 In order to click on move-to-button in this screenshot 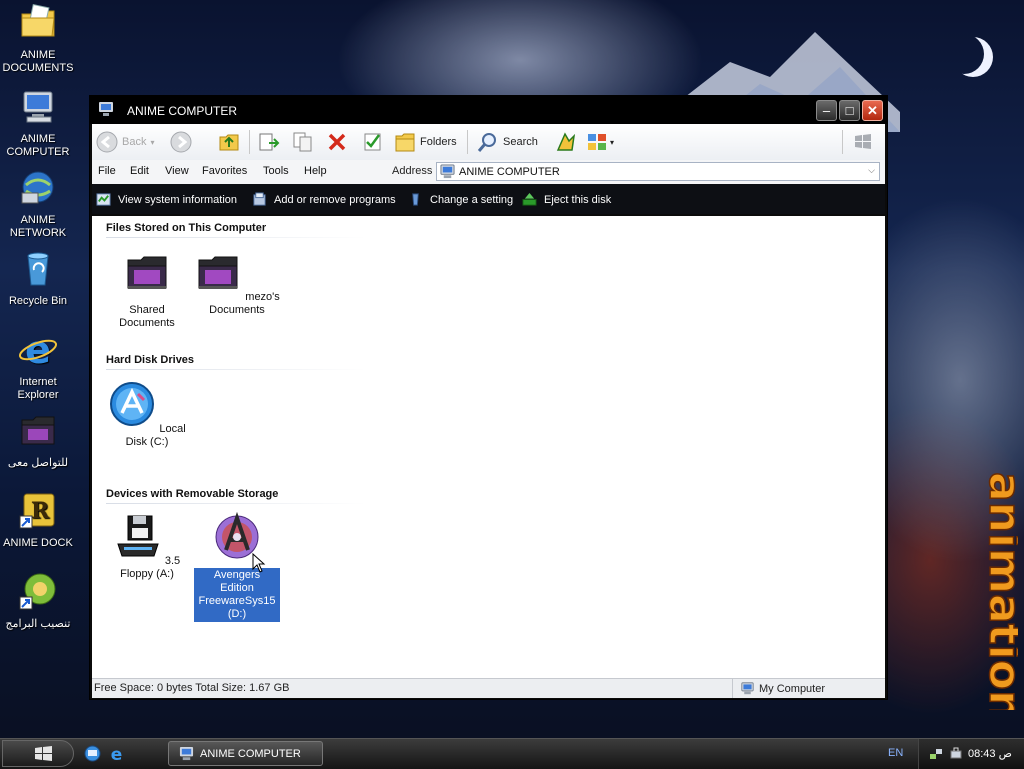, I will do `click(269, 142)`.